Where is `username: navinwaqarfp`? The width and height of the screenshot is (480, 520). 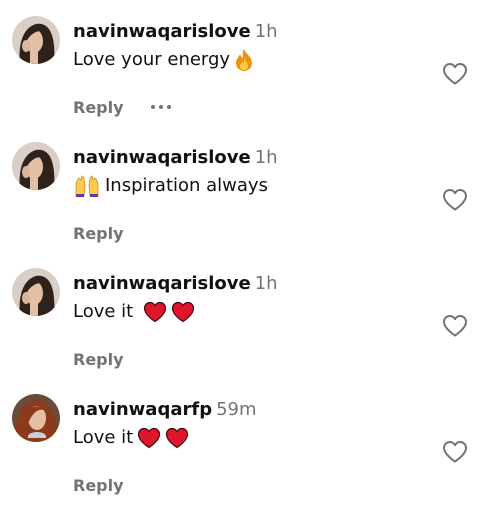 username: navinwaqarfp is located at coordinates (142, 409).